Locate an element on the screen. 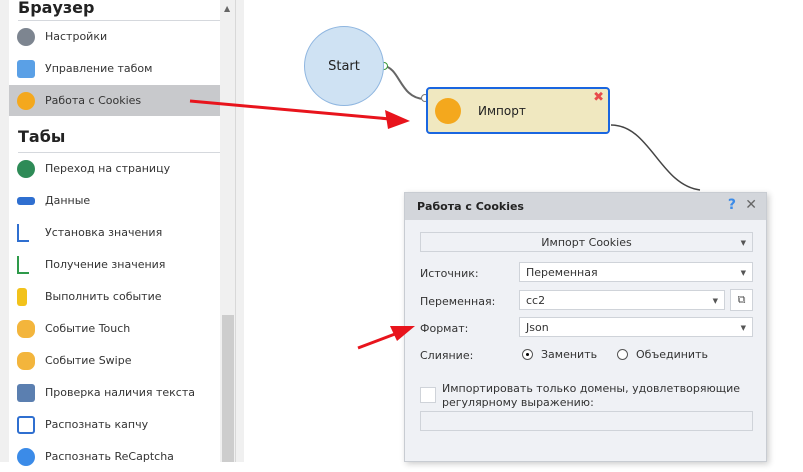  sidebar-item-label: Выполнить событие is located at coordinates (103, 296).